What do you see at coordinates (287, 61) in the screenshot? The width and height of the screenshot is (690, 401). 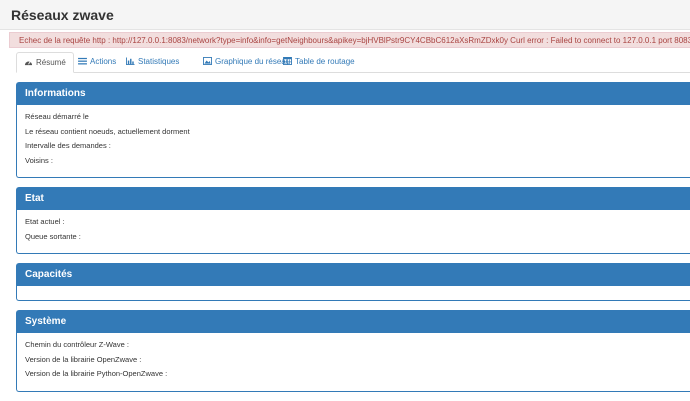 I see `table-icon` at bounding box center [287, 61].